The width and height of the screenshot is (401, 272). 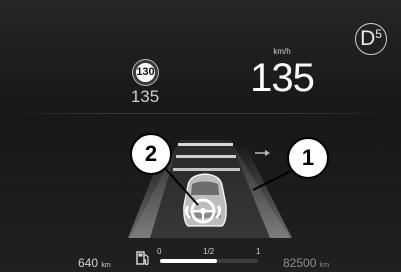 I want to click on callout-1: 1, so click(x=308, y=158).